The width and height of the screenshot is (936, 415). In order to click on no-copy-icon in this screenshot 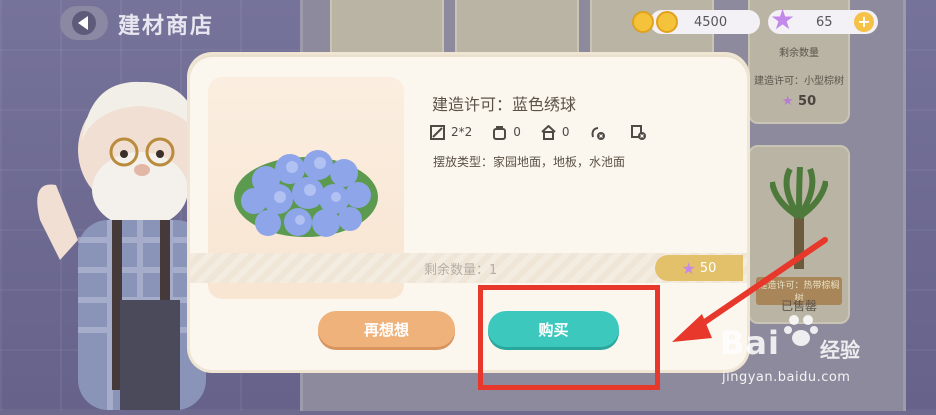, I will do `click(638, 132)`.